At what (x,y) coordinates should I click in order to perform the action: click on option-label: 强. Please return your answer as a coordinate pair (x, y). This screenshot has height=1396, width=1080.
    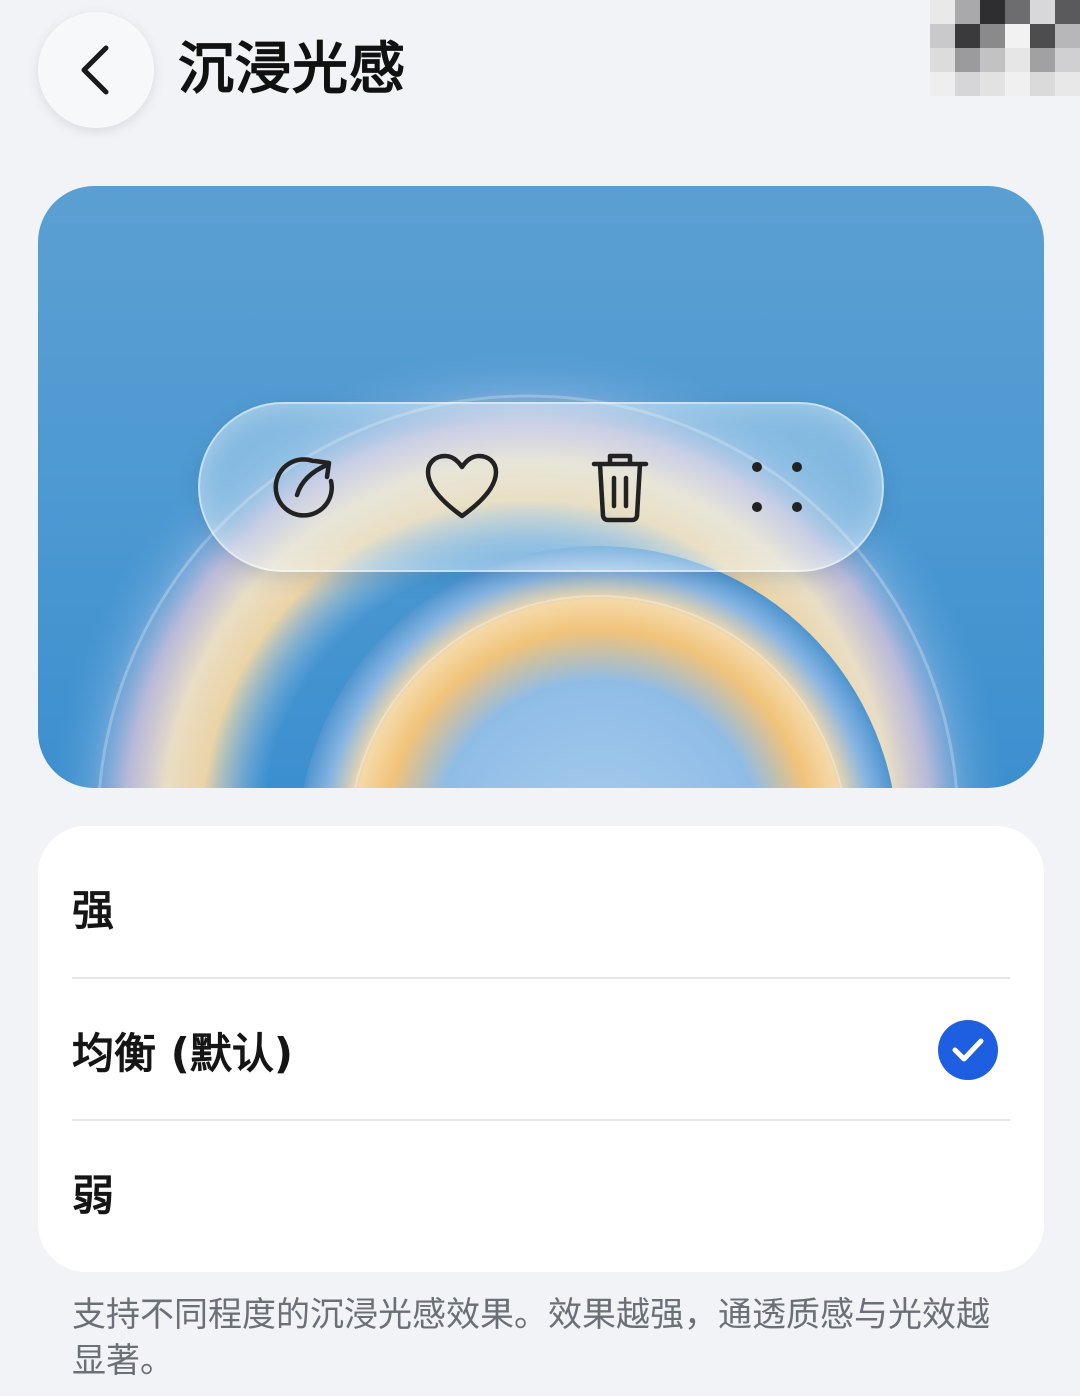
    Looking at the image, I should click on (93, 910).